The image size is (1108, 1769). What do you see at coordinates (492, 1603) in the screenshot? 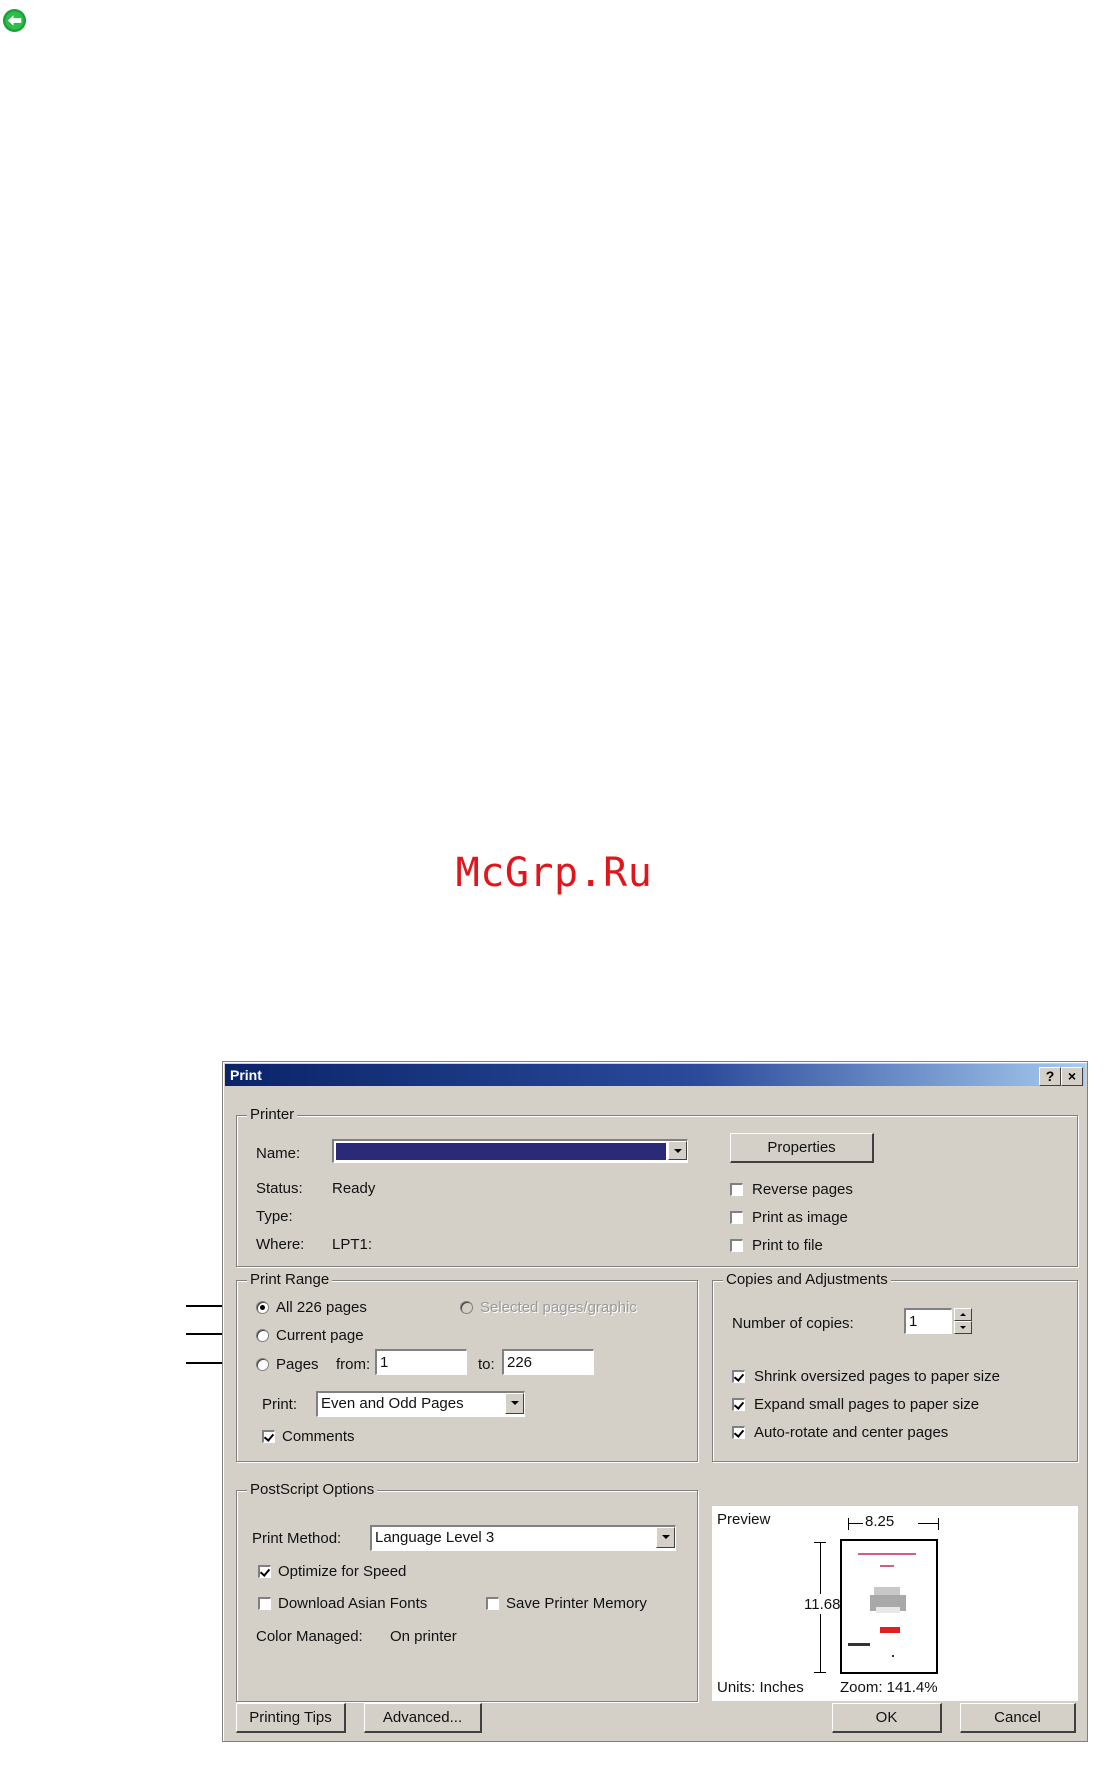
I see `save-memory-checkbox` at bounding box center [492, 1603].